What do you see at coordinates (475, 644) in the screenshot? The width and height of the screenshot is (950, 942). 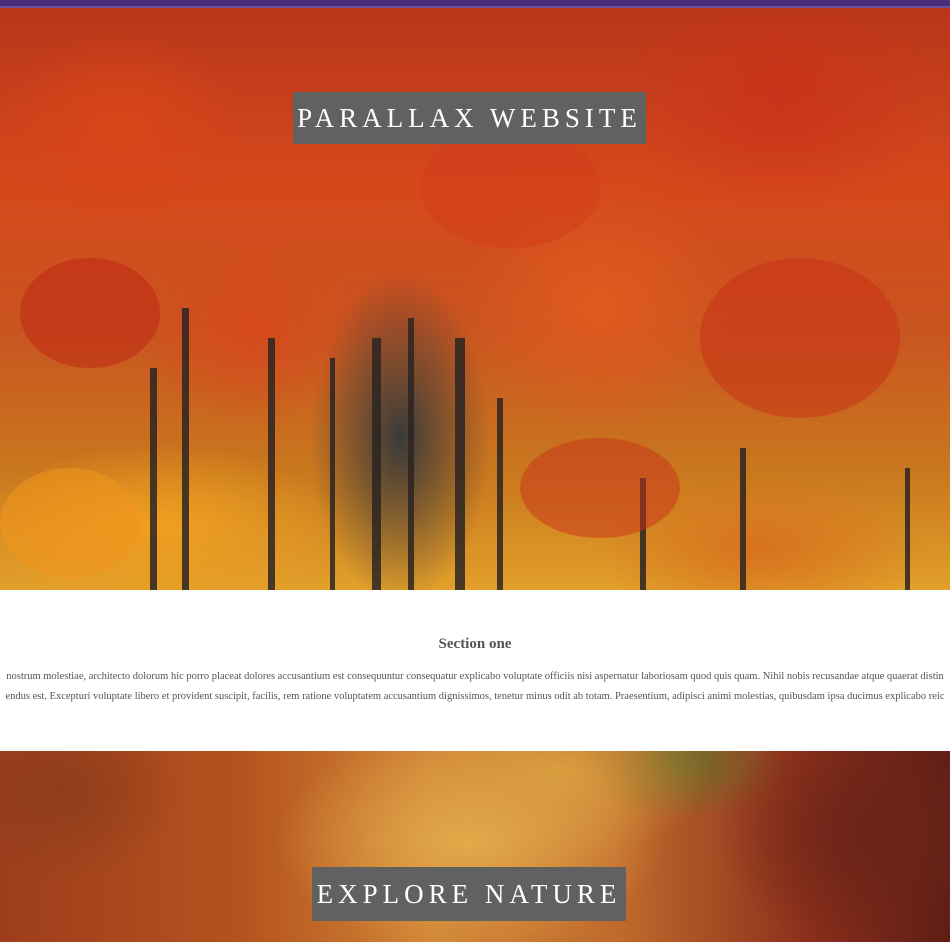 I see `section-one-heading: Section one` at bounding box center [475, 644].